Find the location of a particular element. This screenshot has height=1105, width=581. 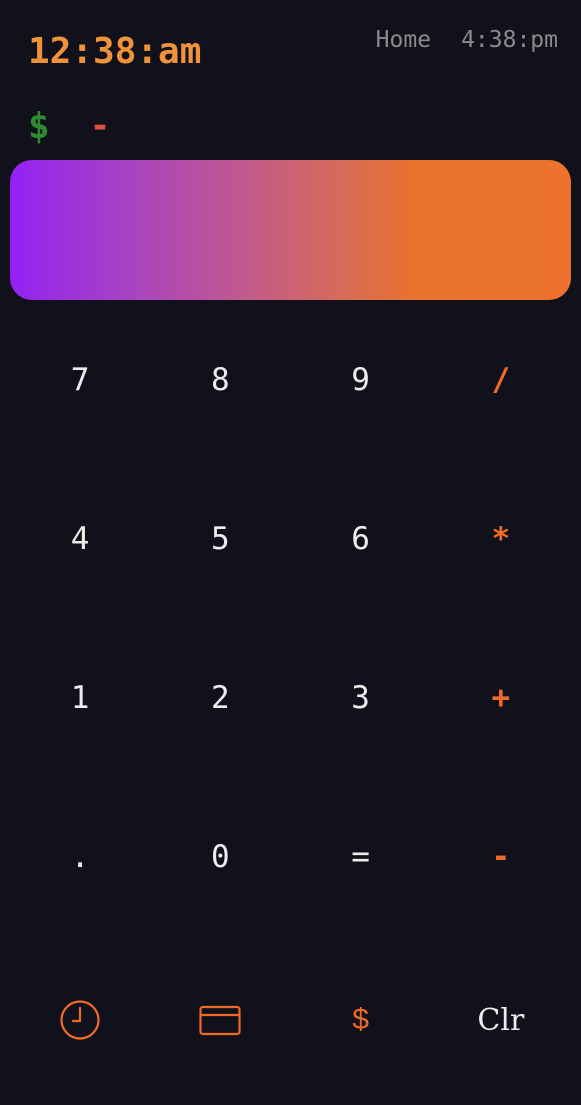

key-5: 5 is located at coordinates (220, 538).